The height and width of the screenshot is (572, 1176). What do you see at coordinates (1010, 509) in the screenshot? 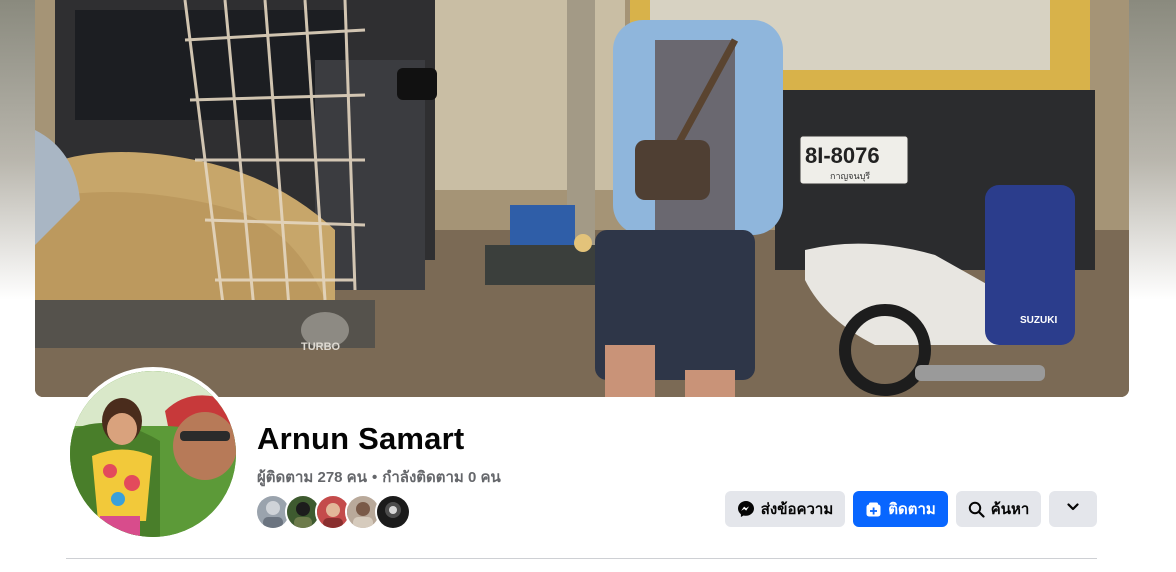
I see `search-label: ค้นหา` at bounding box center [1010, 509].